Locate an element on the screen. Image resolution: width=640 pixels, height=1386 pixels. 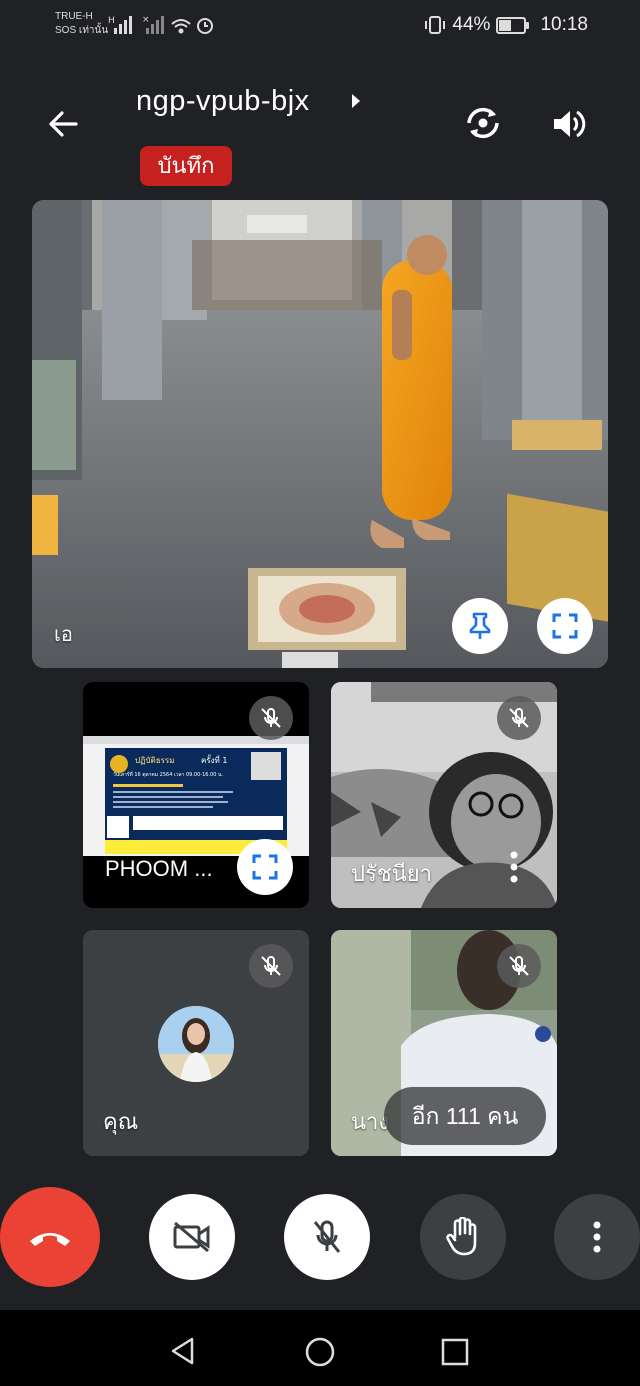
clock: 10:18 is located at coordinates (564, 24).